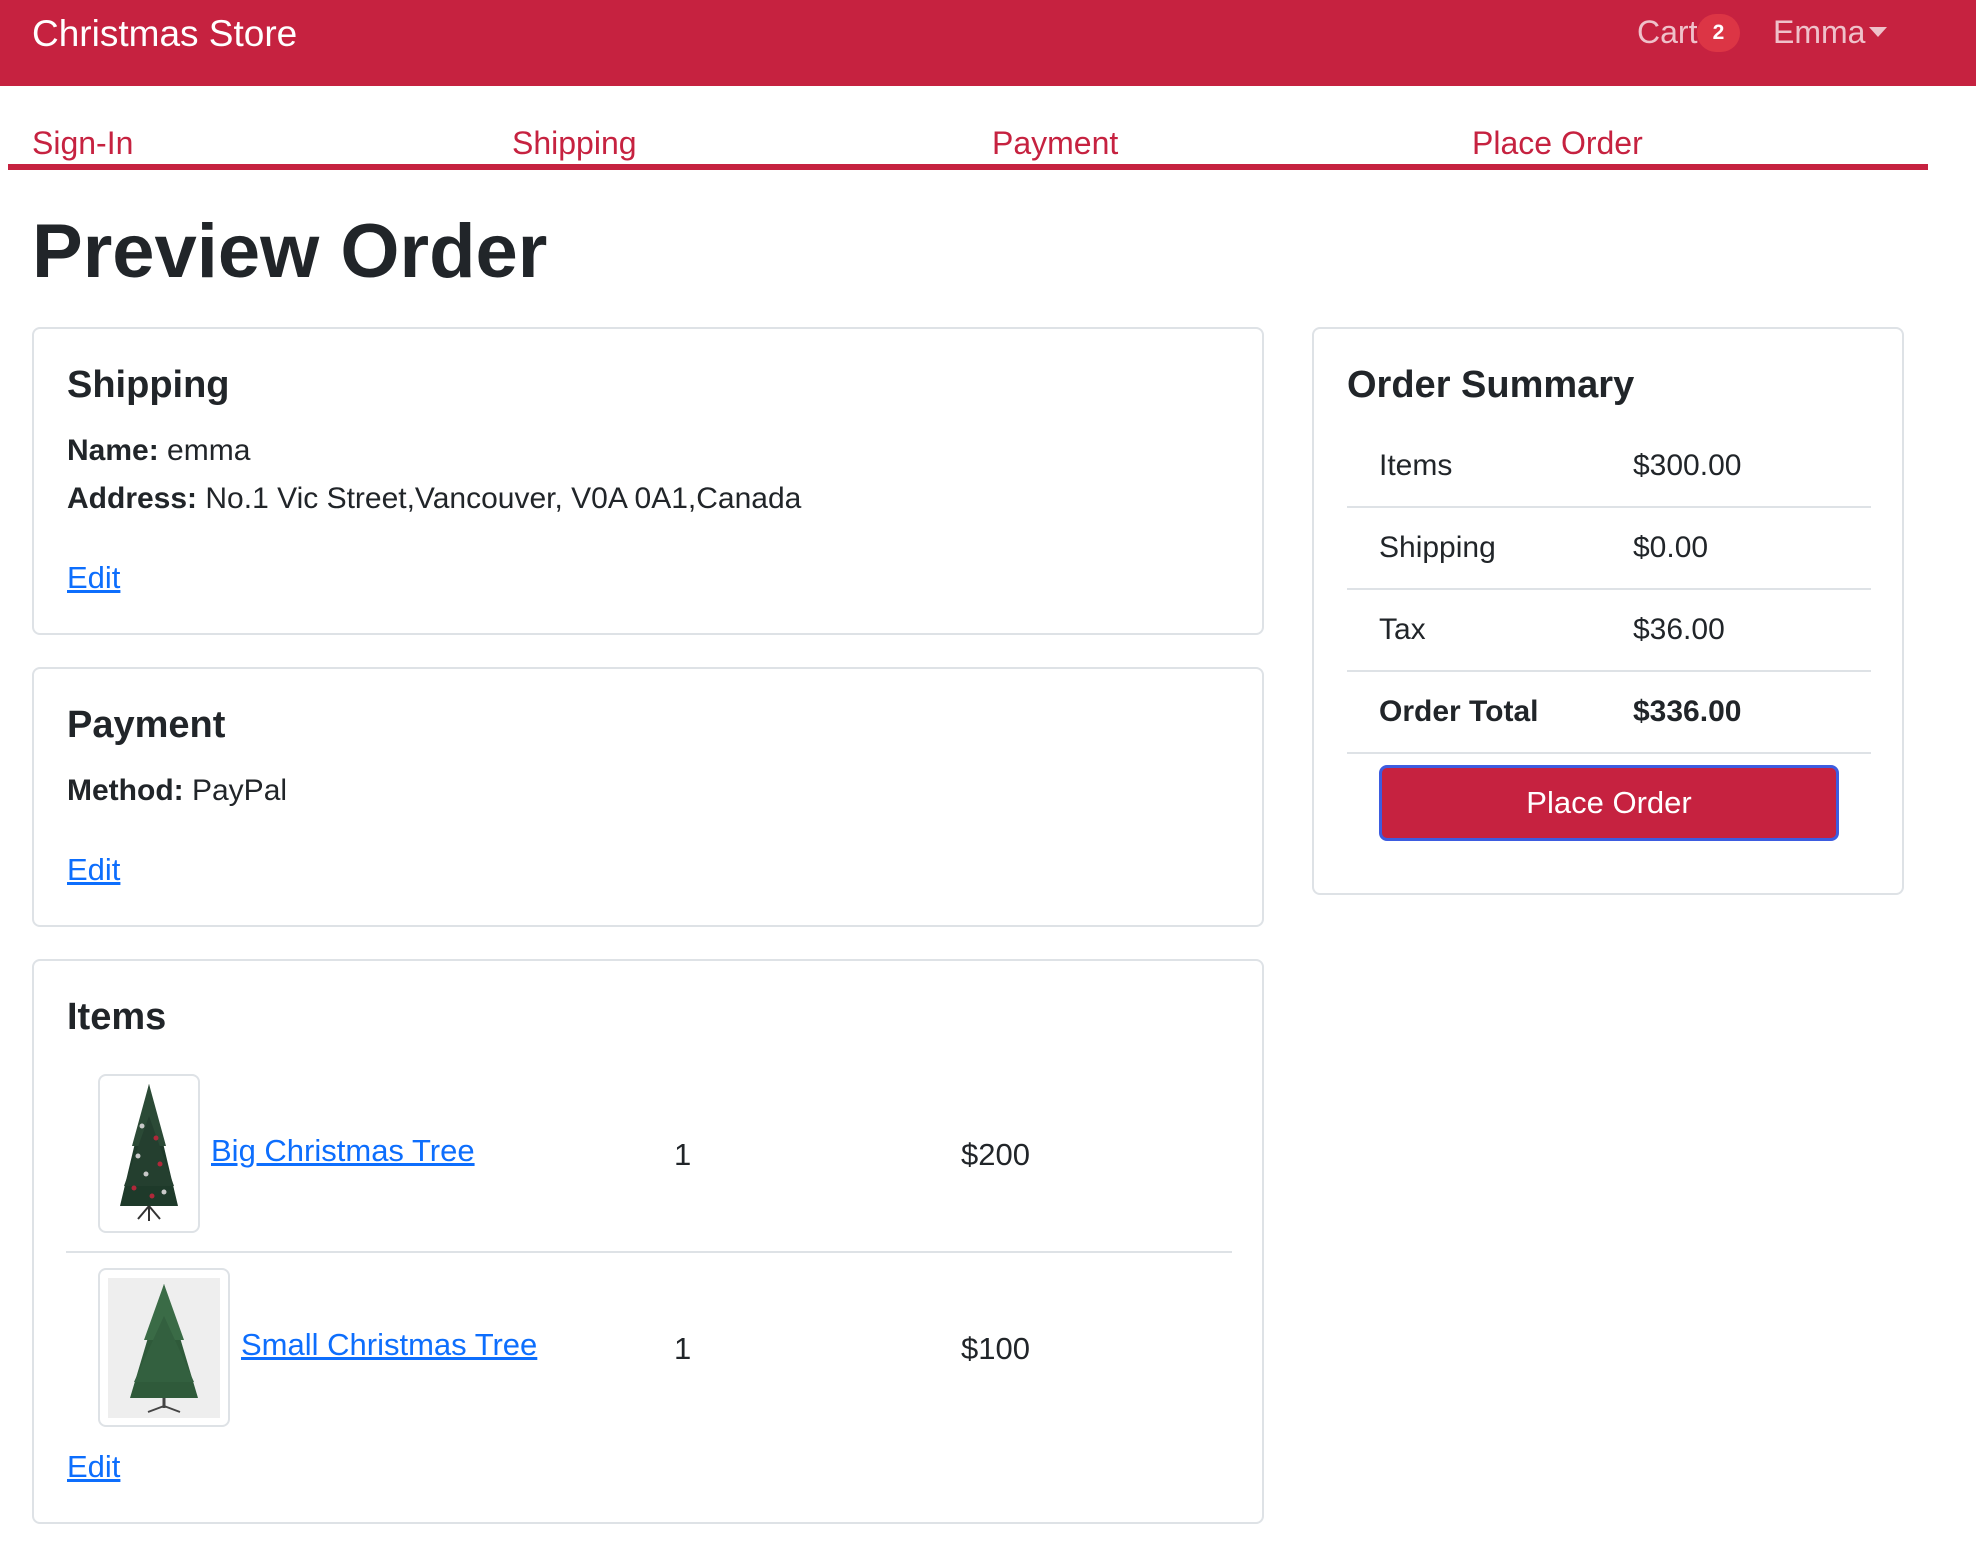  What do you see at coordinates (1491, 385) in the screenshot?
I see `order-summary-title: Order Summary` at bounding box center [1491, 385].